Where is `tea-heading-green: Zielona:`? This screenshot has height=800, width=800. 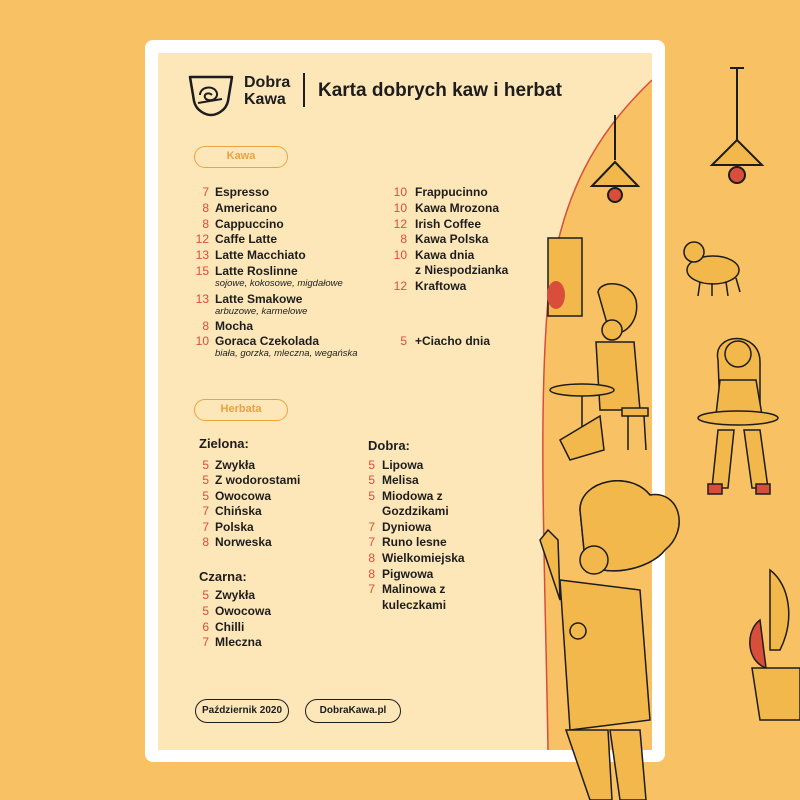 tea-heading-green: Zielona: is located at coordinates (224, 443).